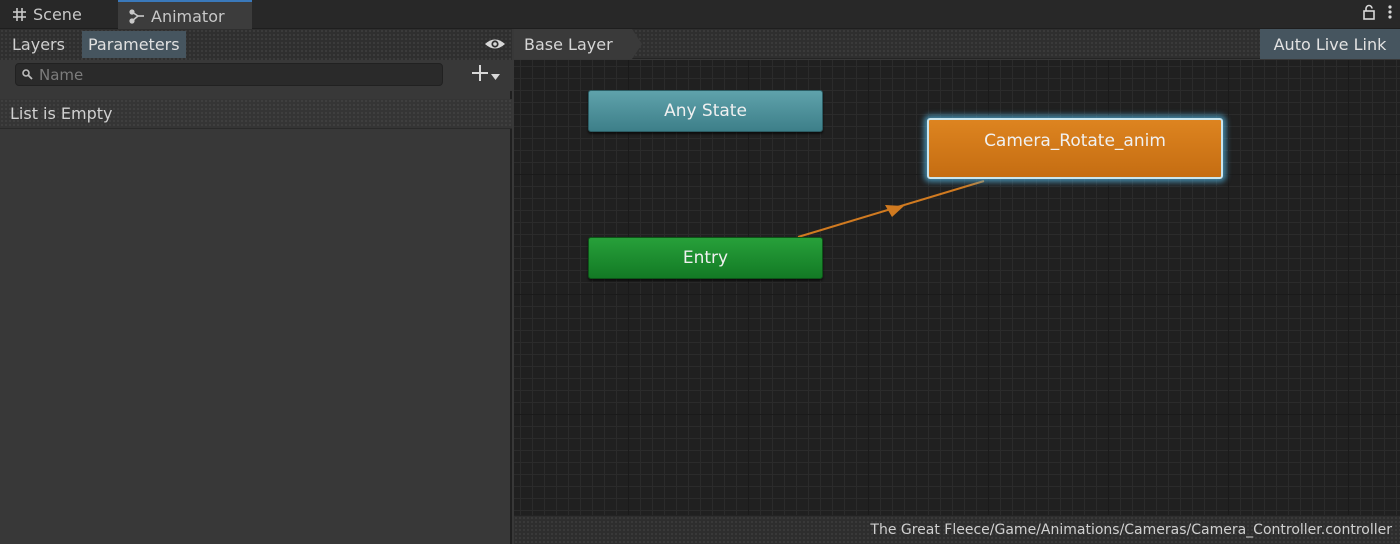  I want to click on graph-toolbar: Base Layer Auto Live Link, so click(957, 44).